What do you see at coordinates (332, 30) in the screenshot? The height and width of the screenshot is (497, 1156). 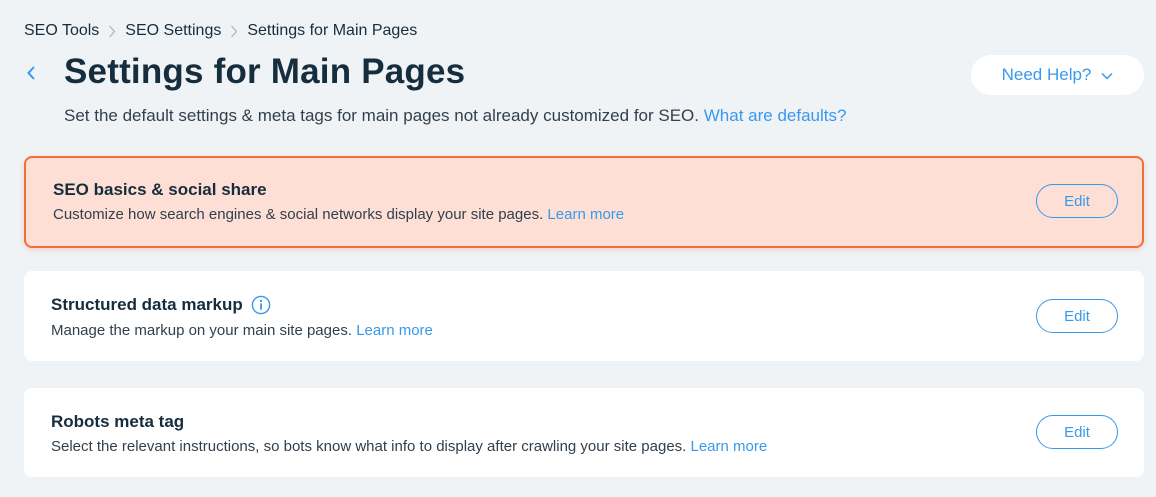 I see `breadcrumb-current-page: Settings for Main Pages` at bounding box center [332, 30].